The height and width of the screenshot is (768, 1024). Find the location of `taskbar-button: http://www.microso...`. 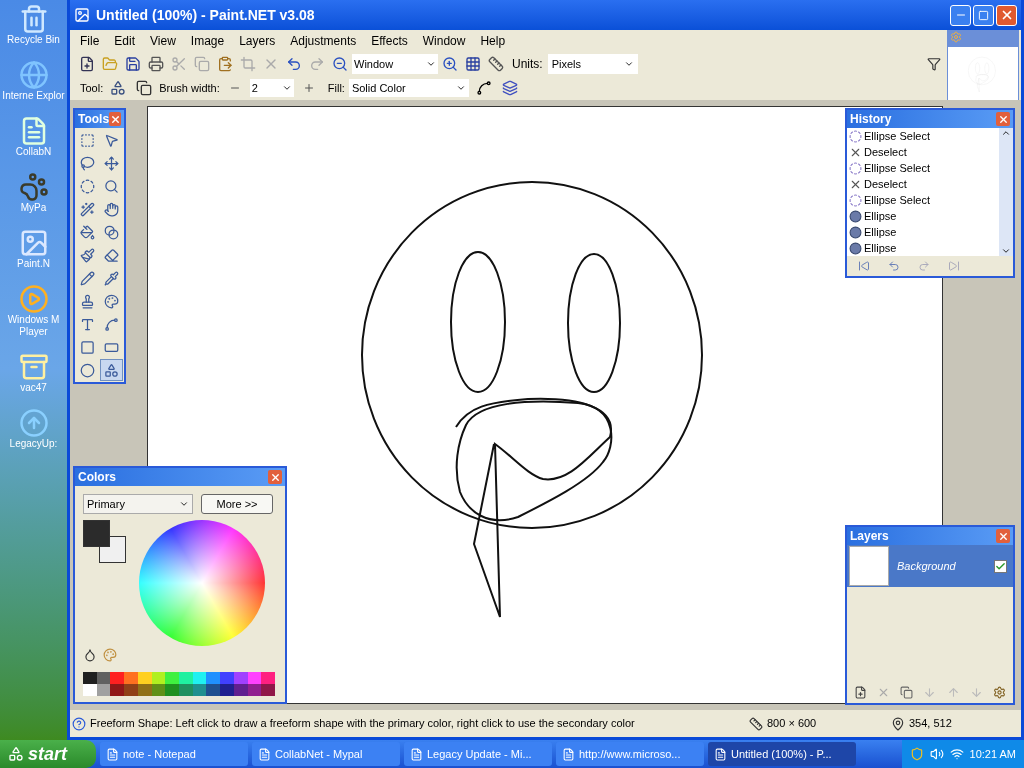

taskbar-button: http://www.microso... is located at coordinates (630, 754).